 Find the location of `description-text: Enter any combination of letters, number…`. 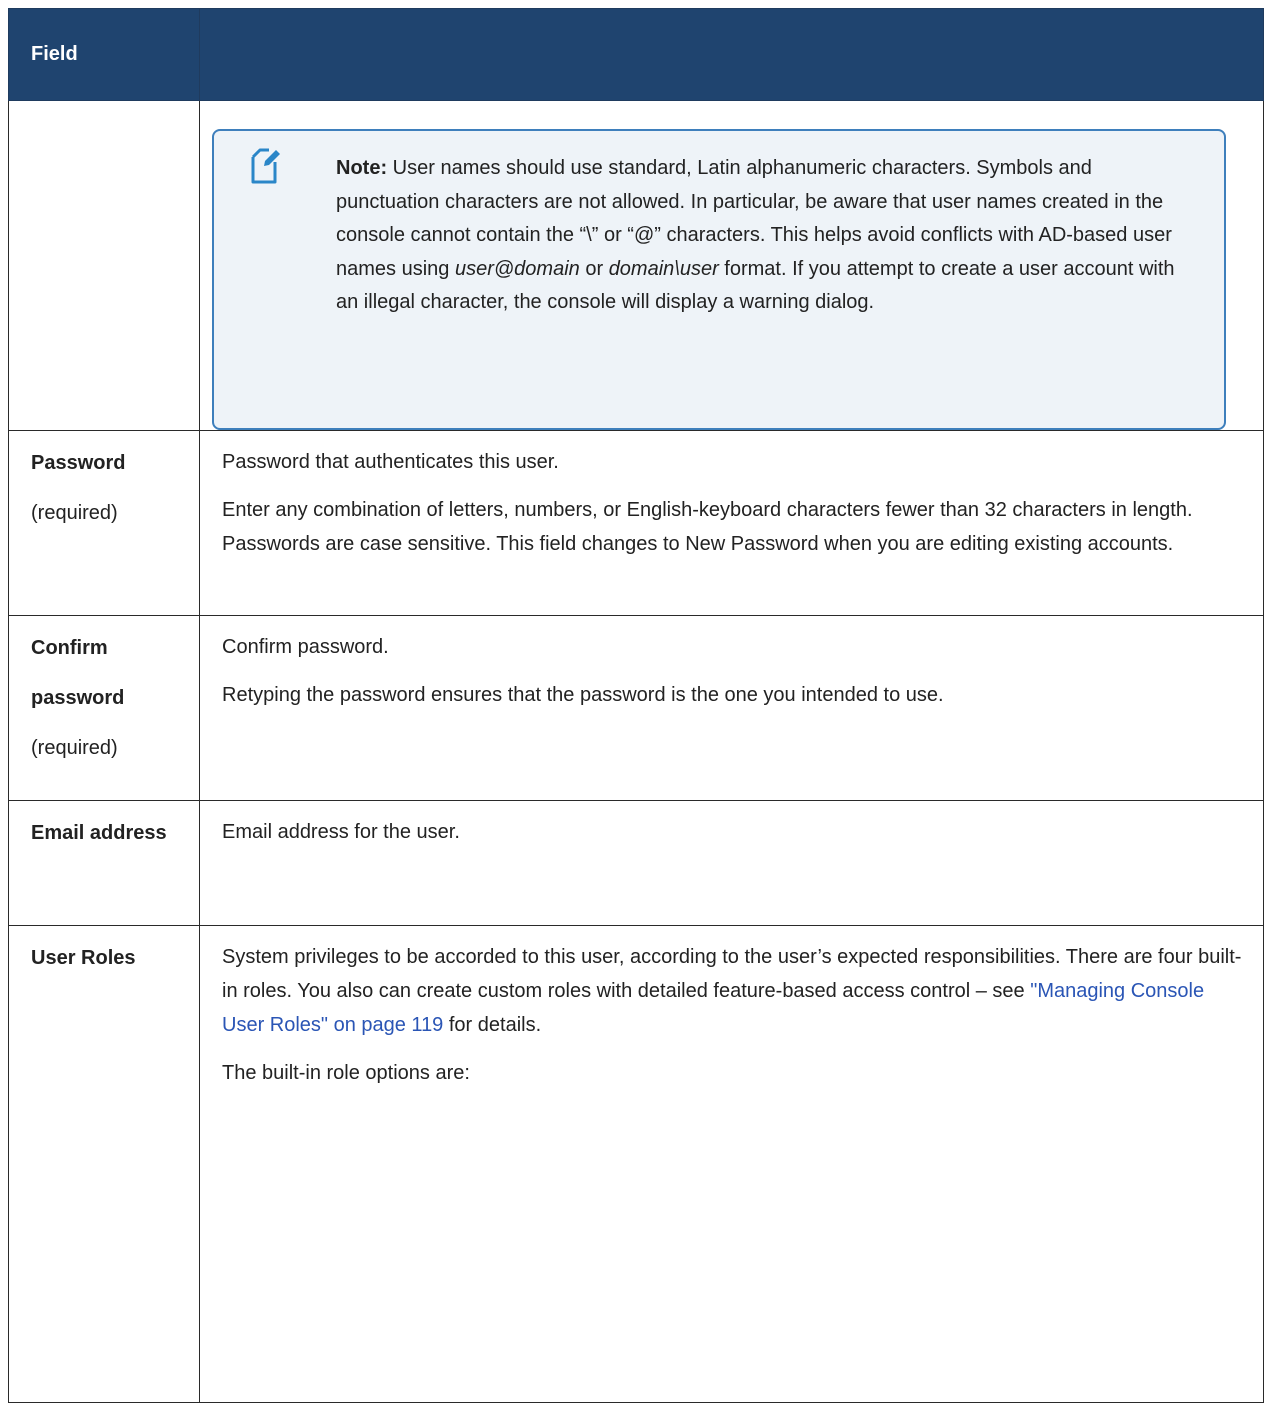

description-text: Enter any combination of letters, number… is located at coordinates (707, 527).